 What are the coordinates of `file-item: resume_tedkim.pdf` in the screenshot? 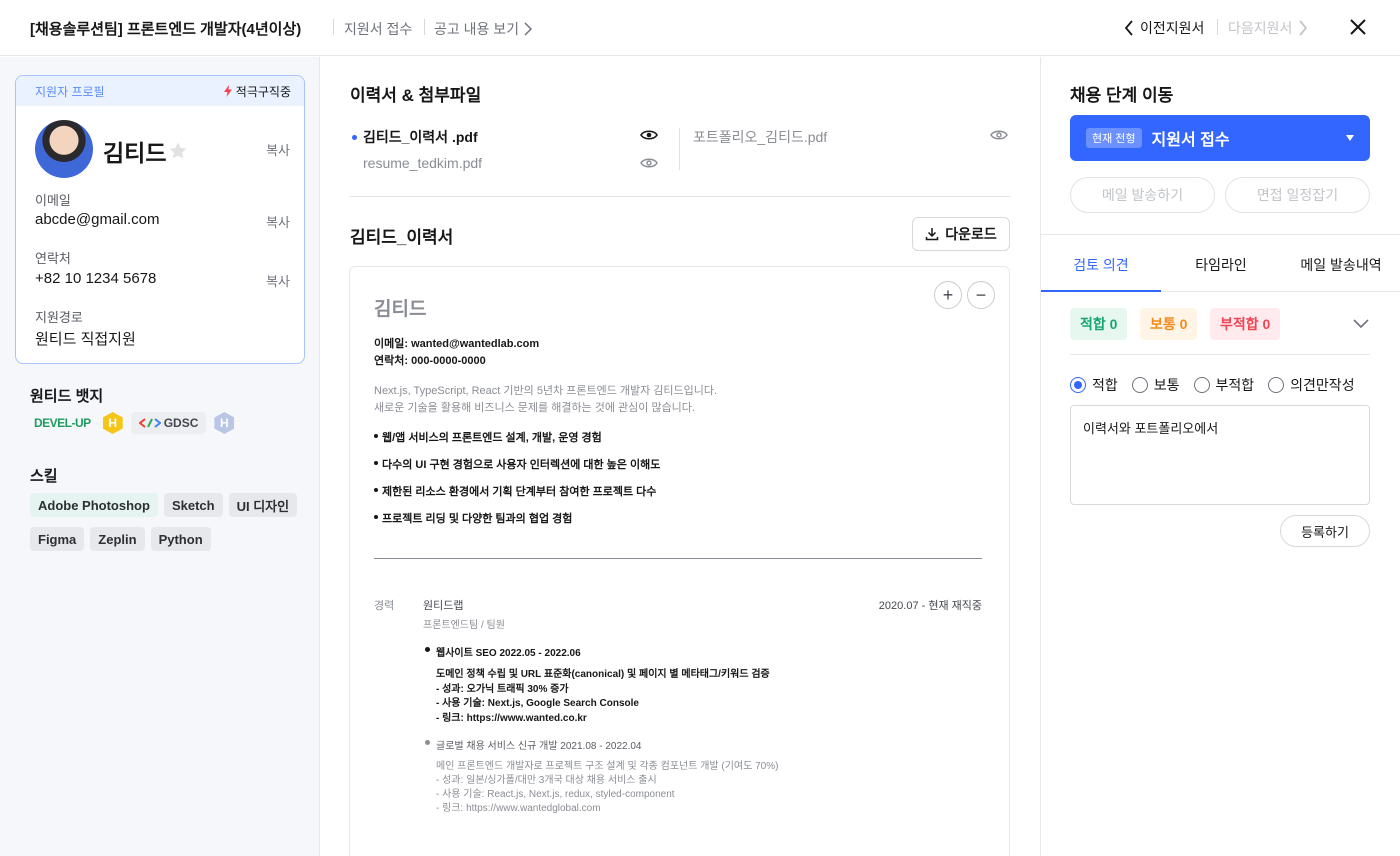 It's located at (422, 163).